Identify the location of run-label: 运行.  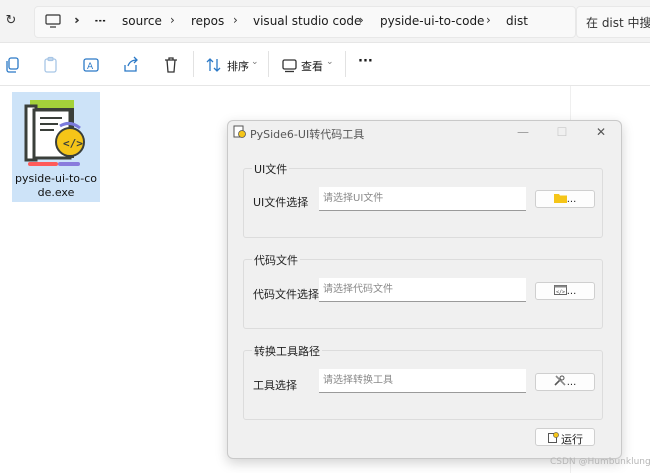
(572, 439).